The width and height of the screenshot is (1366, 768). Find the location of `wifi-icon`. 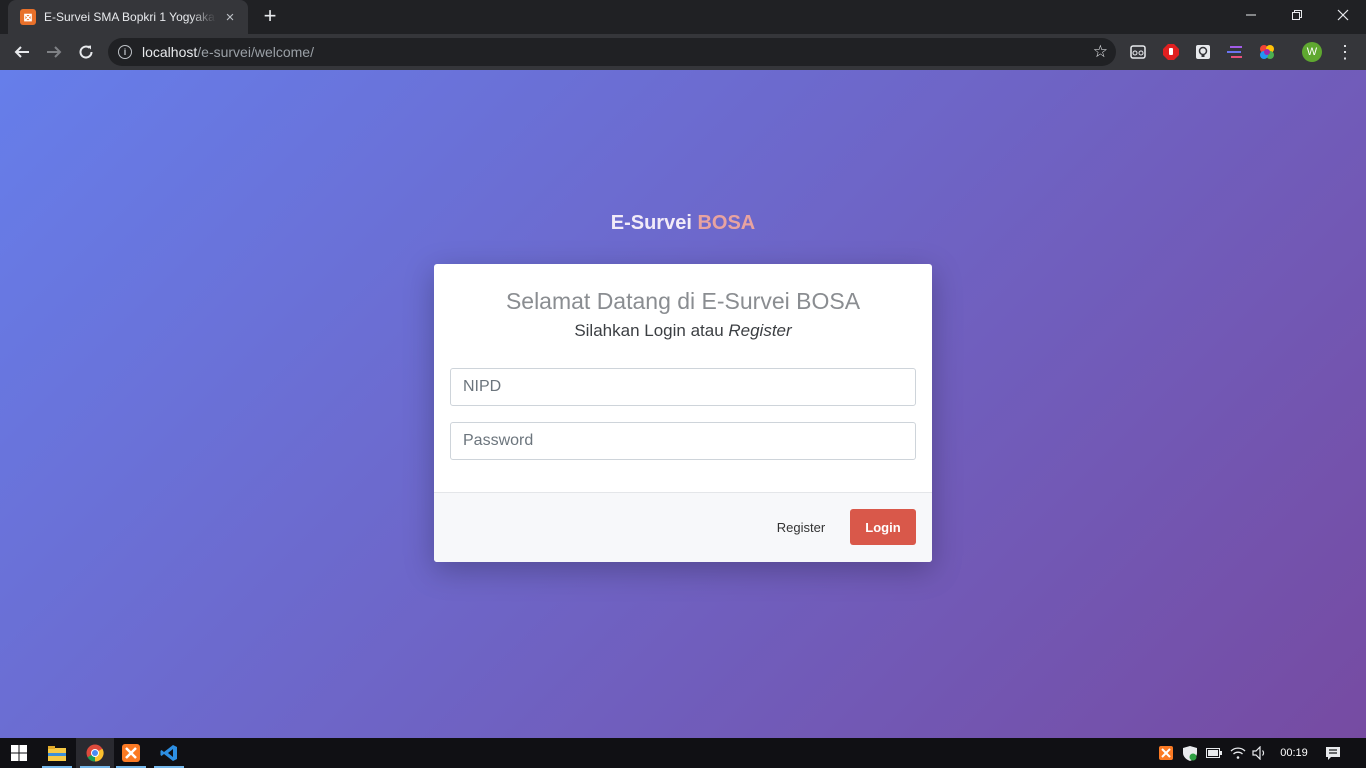

wifi-icon is located at coordinates (1238, 753).